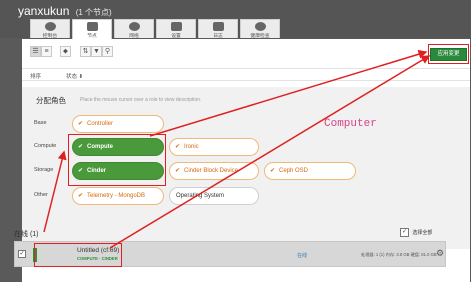  What do you see at coordinates (46, 51) in the screenshot?
I see `list-view-icon: ≡` at bounding box center [46, 51].